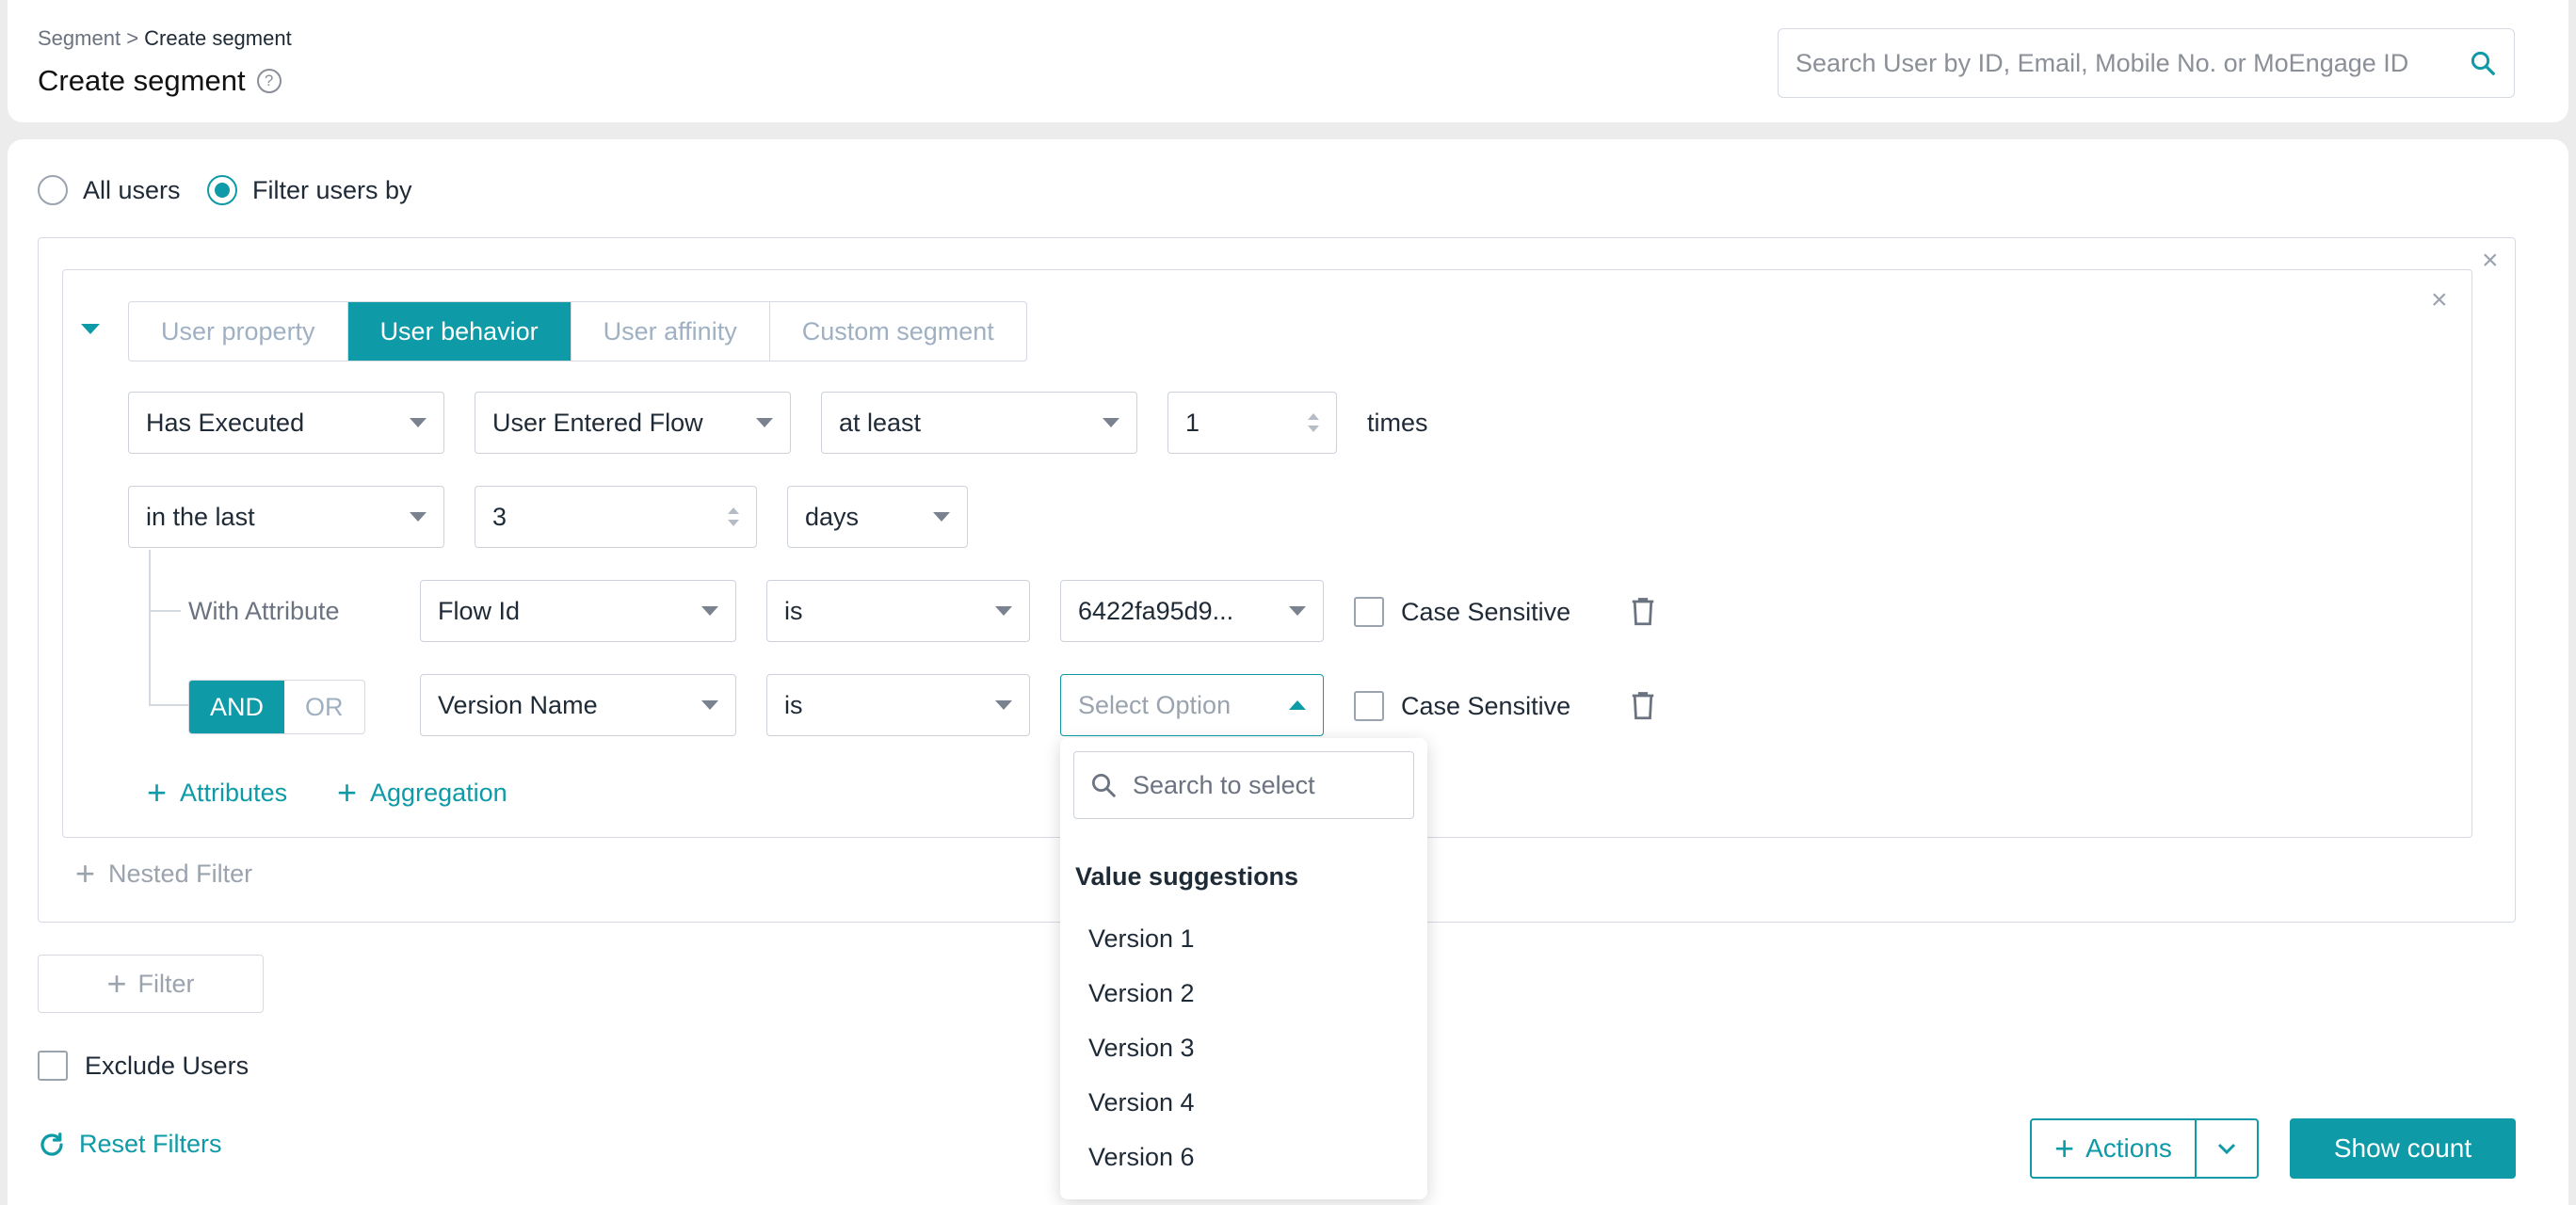  I want to click on add-filter-button: + Filter, so click(151, 984).